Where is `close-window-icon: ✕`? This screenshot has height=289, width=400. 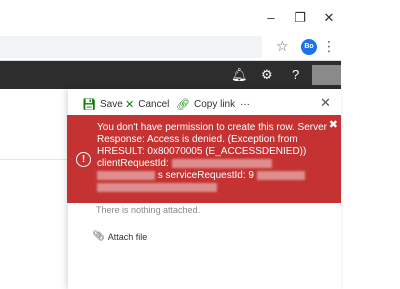
close-window-icon: ✕ is located at coordinates (329, 18).